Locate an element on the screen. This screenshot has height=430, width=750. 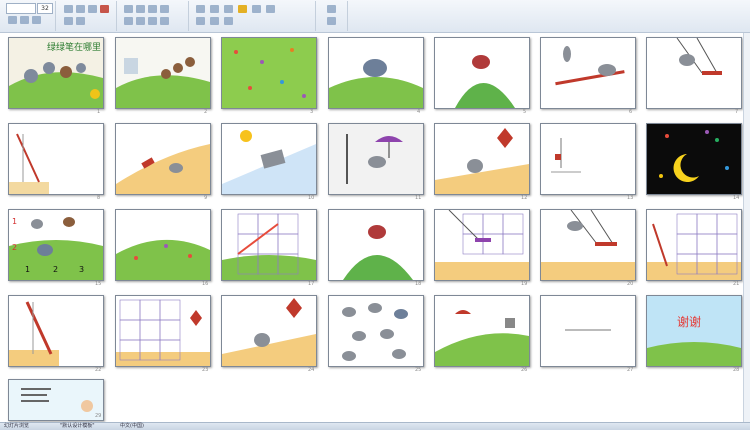
slide-number-22: 22 is located at coordinates (98, 370).